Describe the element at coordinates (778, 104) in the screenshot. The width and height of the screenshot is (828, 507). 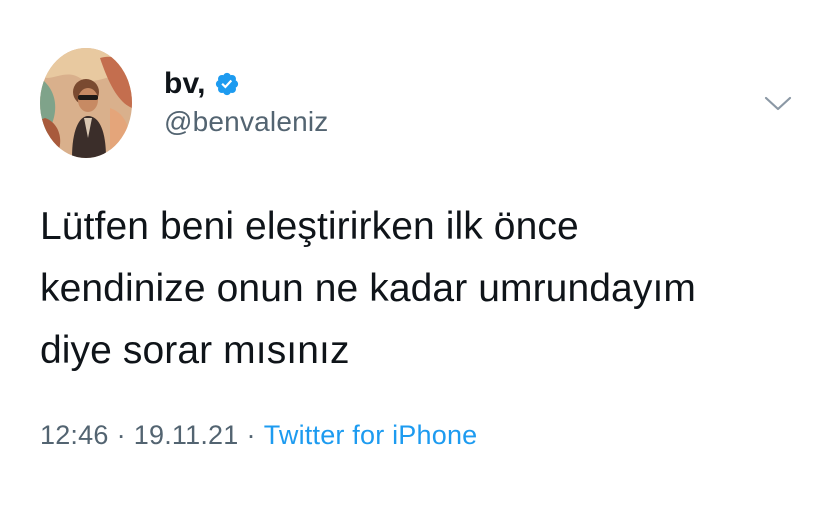
I see `chevron-down-icon` at that location.